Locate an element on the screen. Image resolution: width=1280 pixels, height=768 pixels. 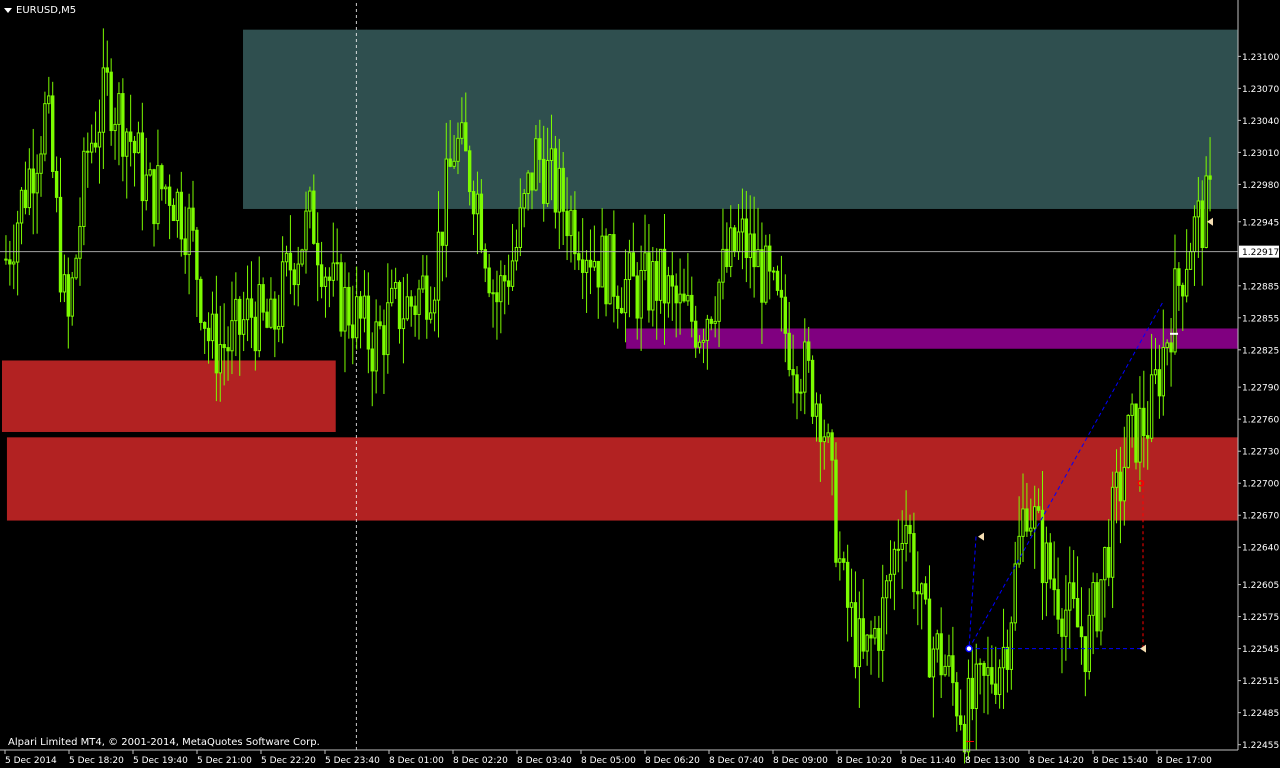
symbol-header: EURUSD,M5 is located at coordinates (40, 10).